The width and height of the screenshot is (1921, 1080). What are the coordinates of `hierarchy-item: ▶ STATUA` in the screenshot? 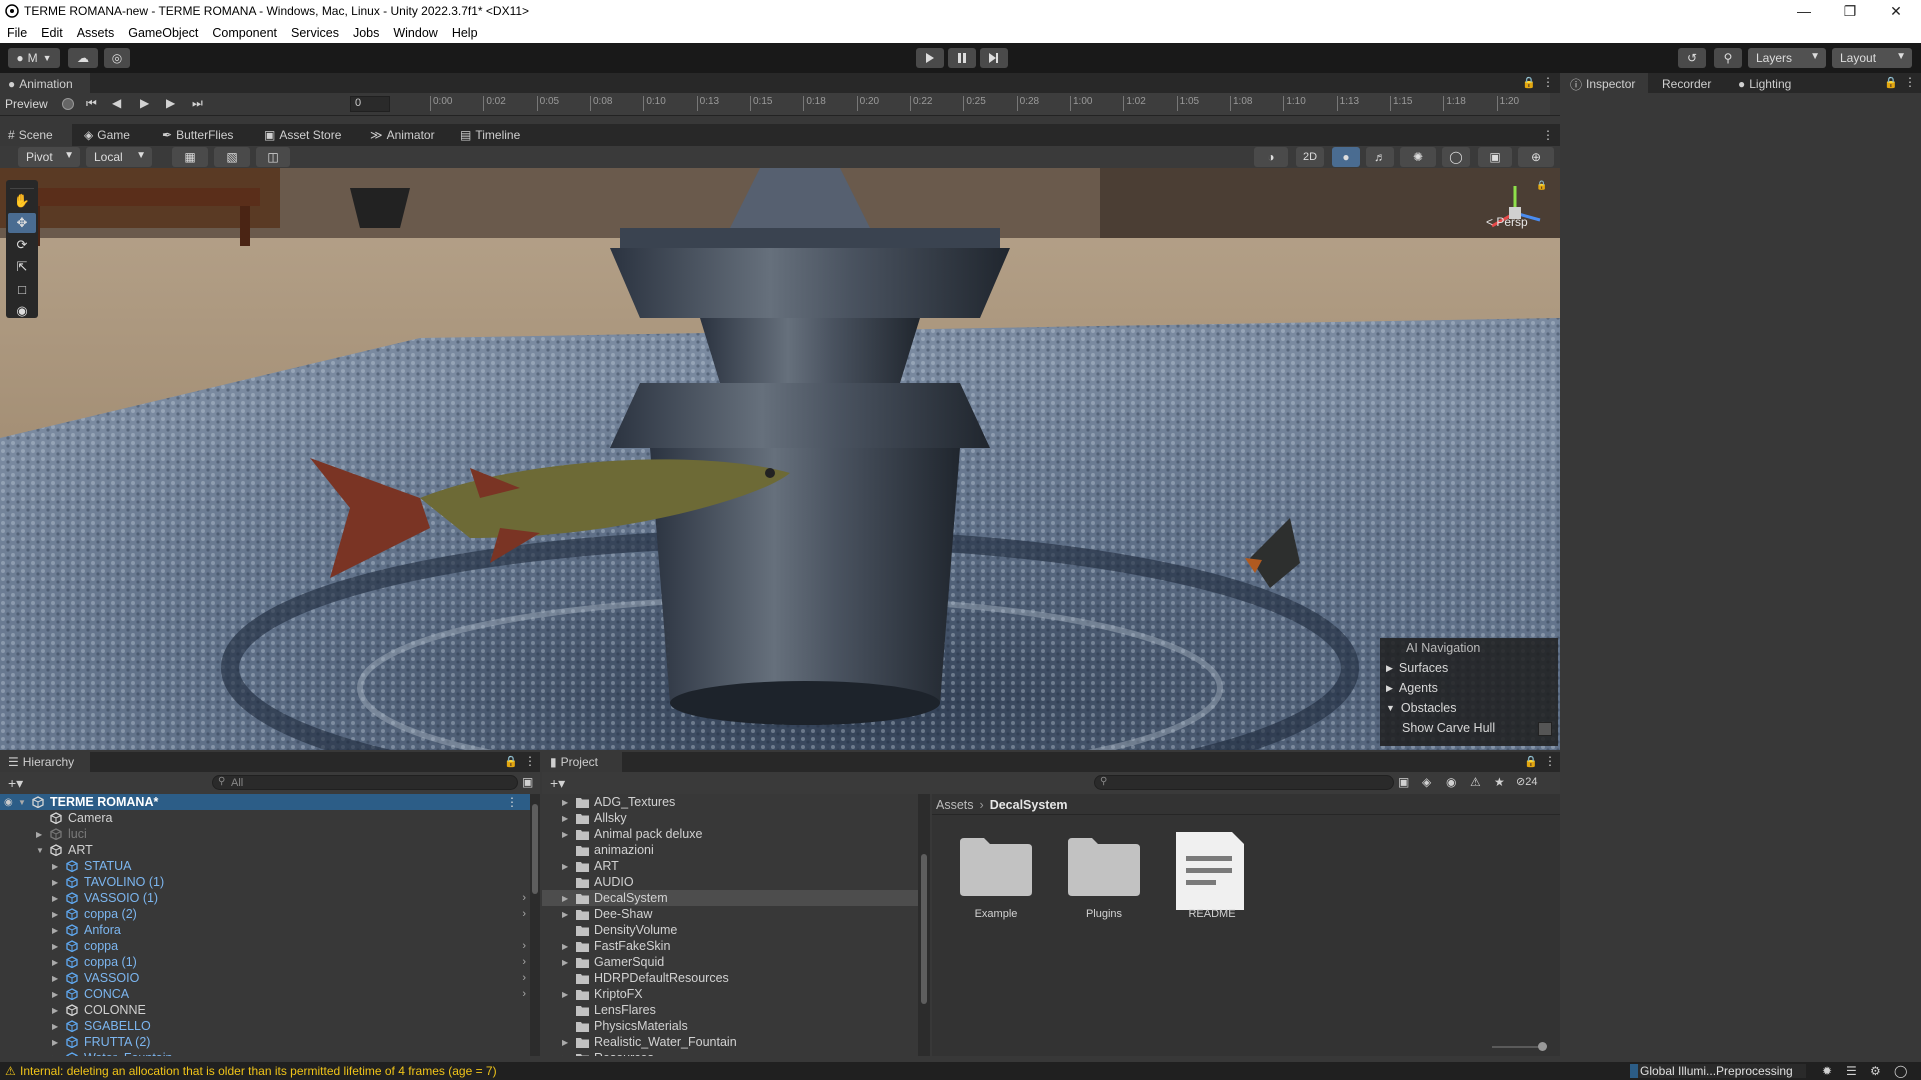 It's located at (266, 866).